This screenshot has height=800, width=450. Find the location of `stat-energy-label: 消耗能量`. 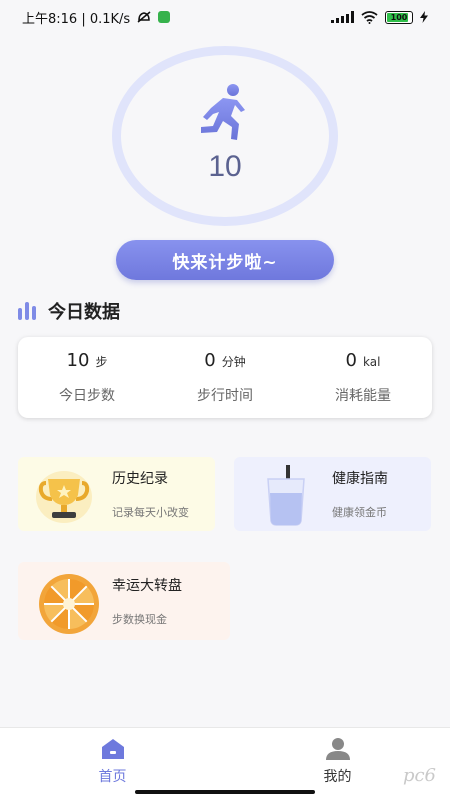

stat-energy-label: 消耗能量 is located at coordinates (363, 396).